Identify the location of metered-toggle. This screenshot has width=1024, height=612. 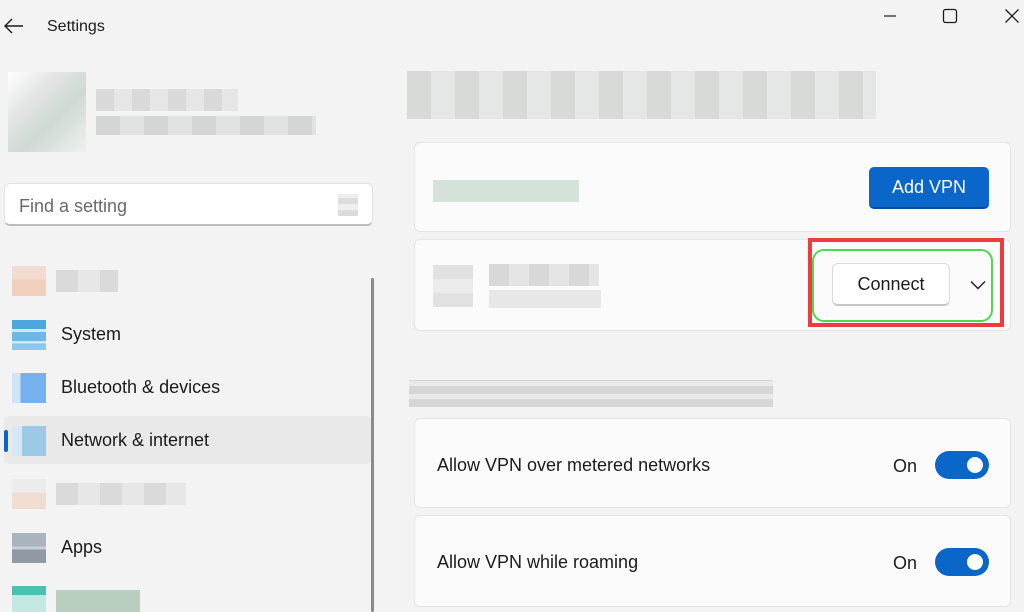
(962, 465).